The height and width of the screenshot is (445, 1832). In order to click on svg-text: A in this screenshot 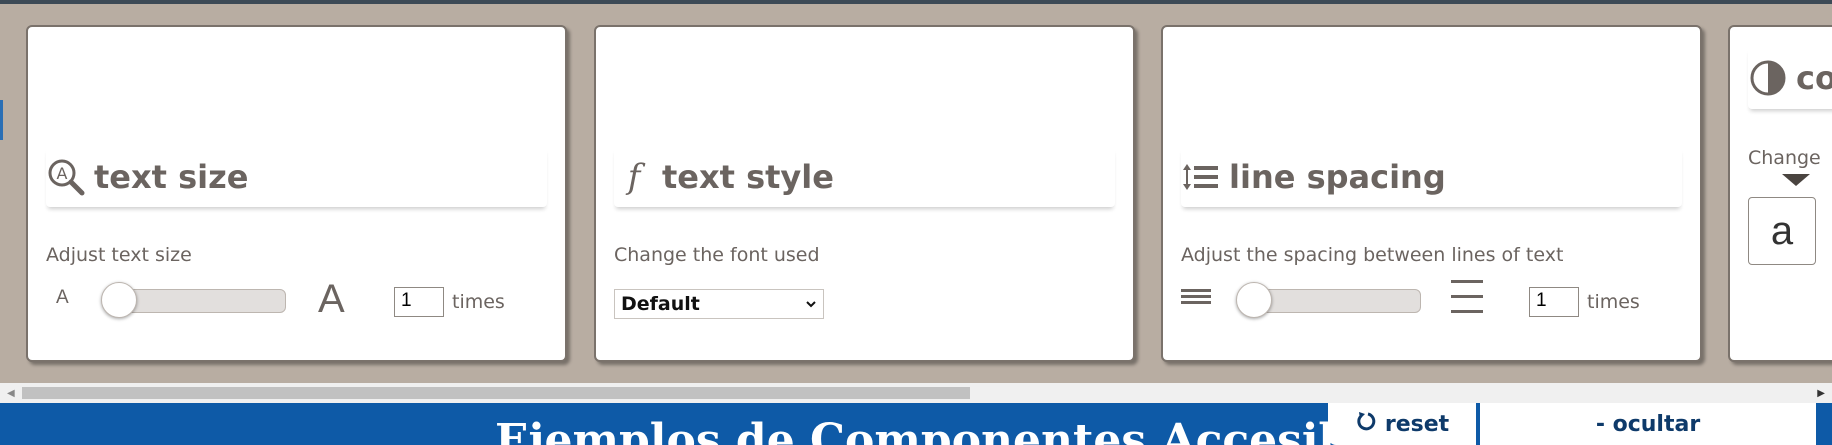, I will do `click(62, 173)`.